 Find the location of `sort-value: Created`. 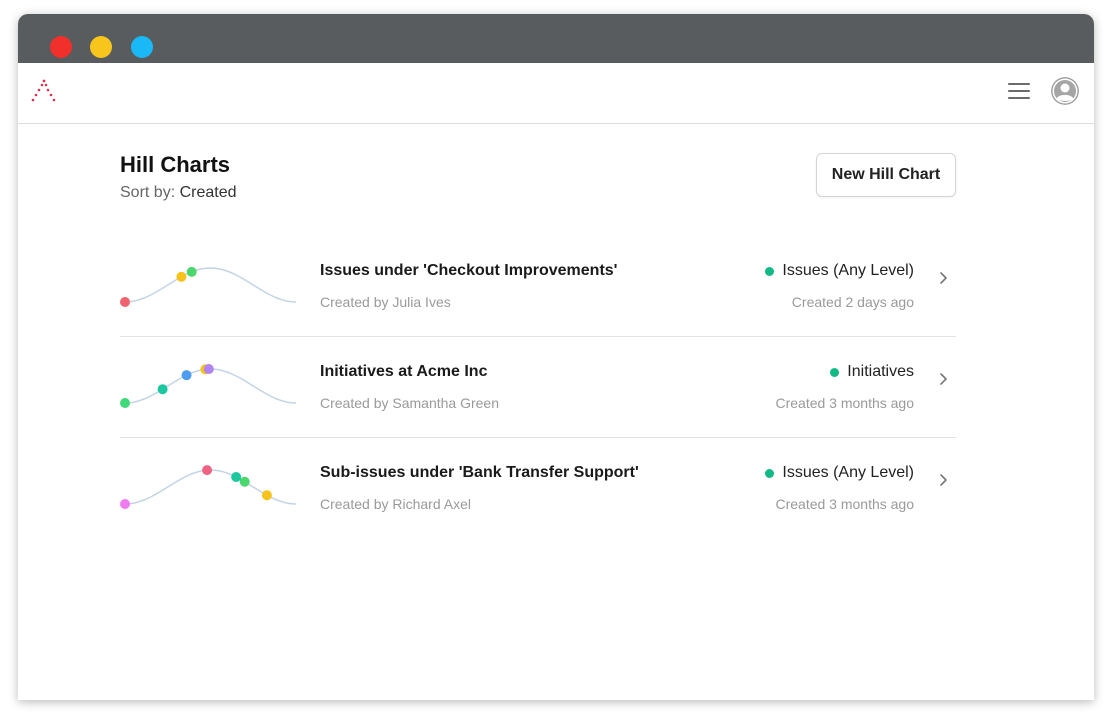

sort-value: Created is located at coordinates (208, 192).